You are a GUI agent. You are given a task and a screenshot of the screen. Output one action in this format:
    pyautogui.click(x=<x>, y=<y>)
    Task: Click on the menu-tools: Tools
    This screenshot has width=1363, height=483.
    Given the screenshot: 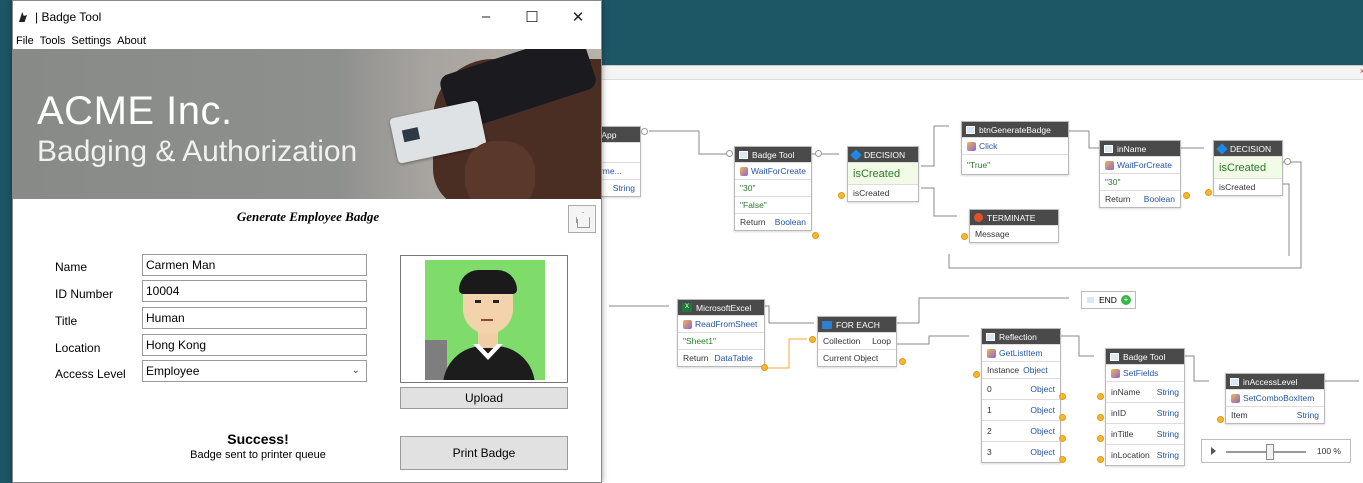 What is the action you would take?
    pyautogui.click(x=53, y=41)
    